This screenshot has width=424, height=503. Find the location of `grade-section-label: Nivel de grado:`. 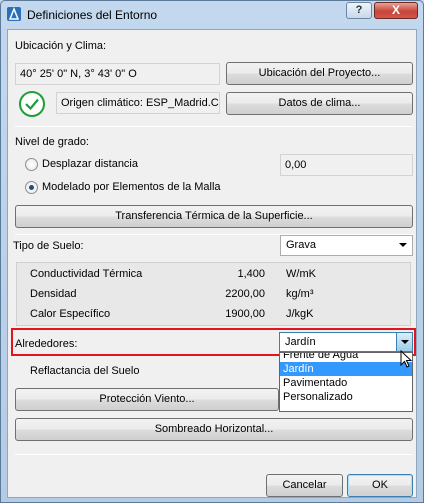

grade-section-label: Nivel de grado: is located at coordinates (52, 142).